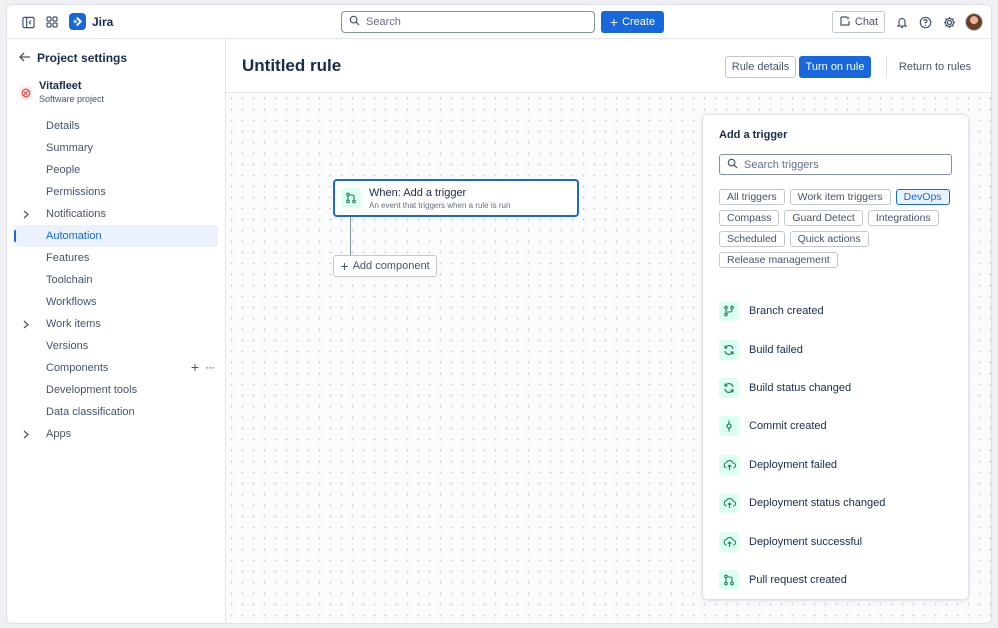  Describe the element at coordinates (91, 390) in the screenshot. I see `sidebar-item-label: Development tools` at that location.